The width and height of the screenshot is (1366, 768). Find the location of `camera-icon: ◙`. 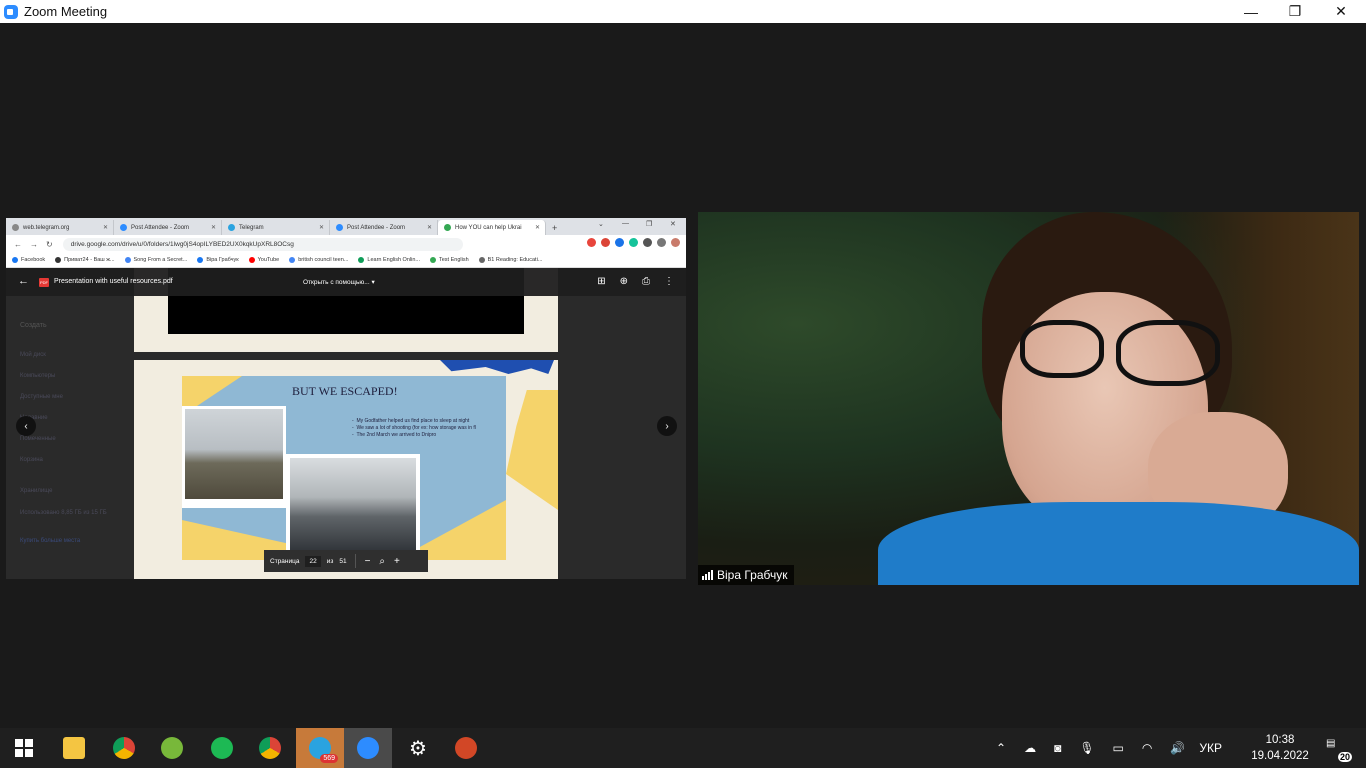

camera-icon: ◙ is located at coordinates (1057, 748).